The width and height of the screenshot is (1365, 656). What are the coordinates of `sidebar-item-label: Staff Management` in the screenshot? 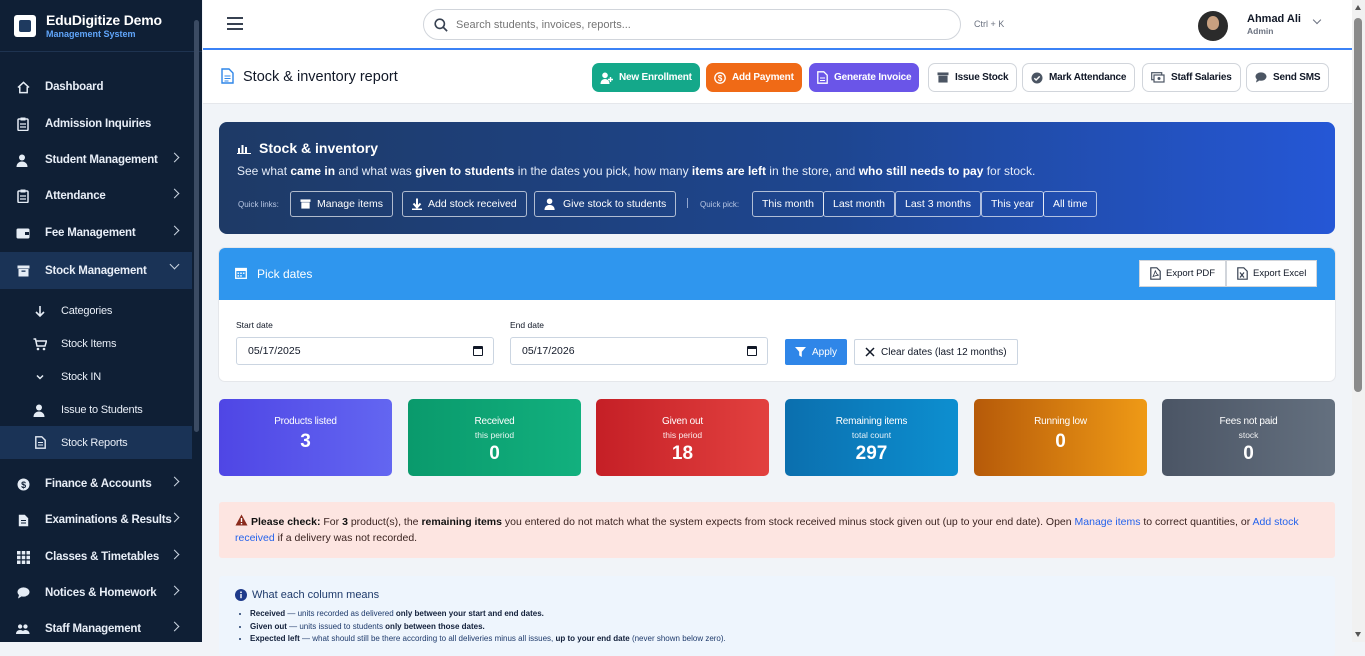 It's located at (93, 629).